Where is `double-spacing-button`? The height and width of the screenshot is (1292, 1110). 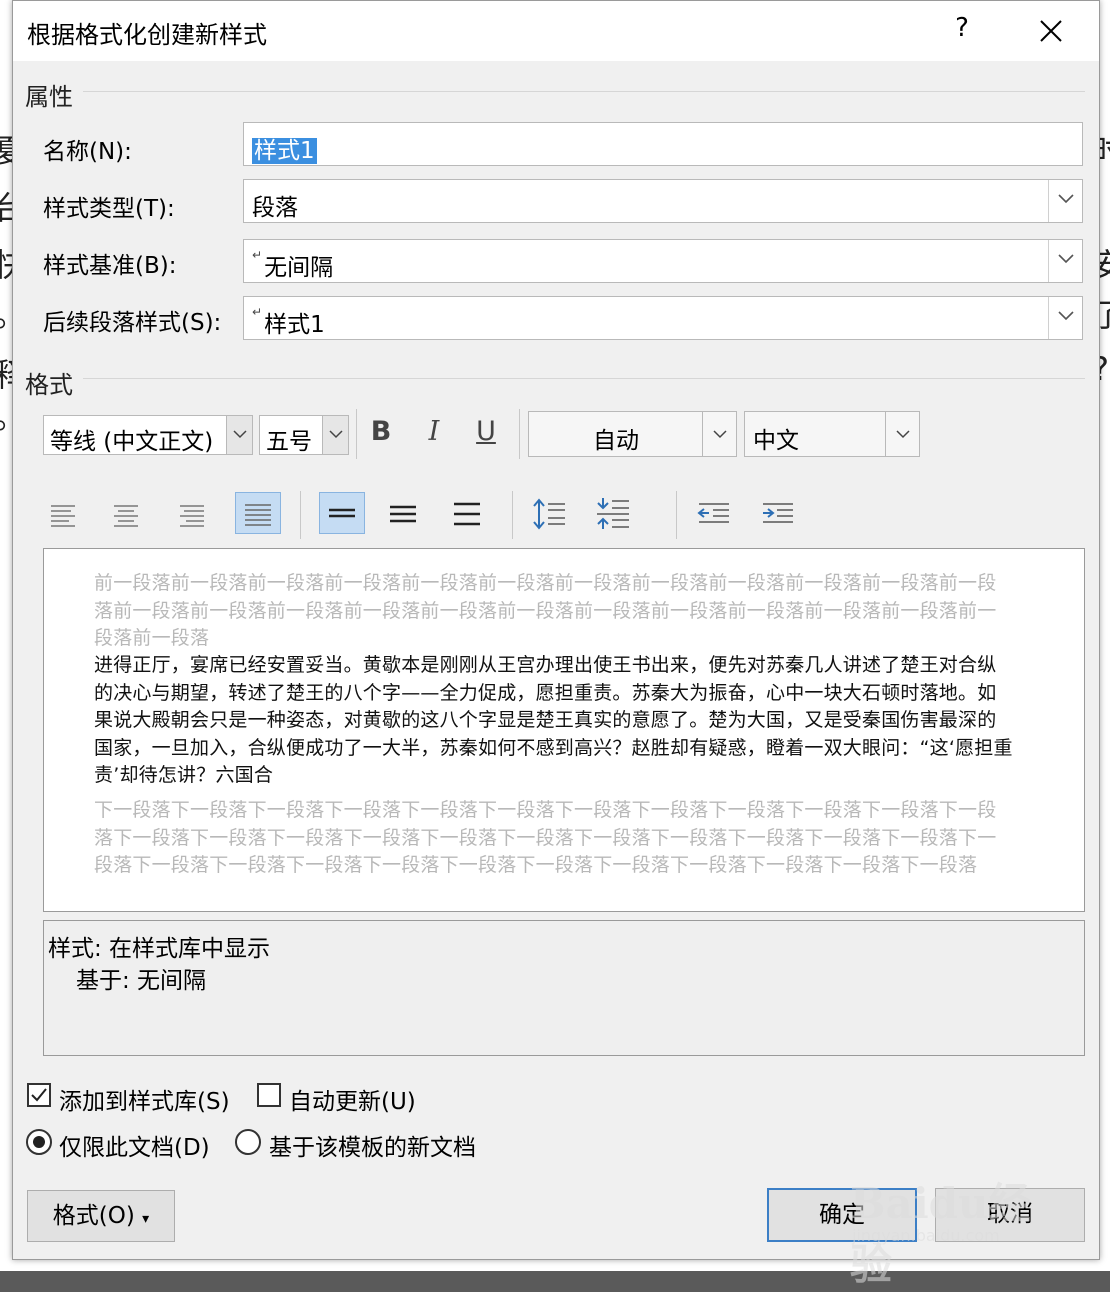
double-spacing-button is located at coordinates (467, 514).